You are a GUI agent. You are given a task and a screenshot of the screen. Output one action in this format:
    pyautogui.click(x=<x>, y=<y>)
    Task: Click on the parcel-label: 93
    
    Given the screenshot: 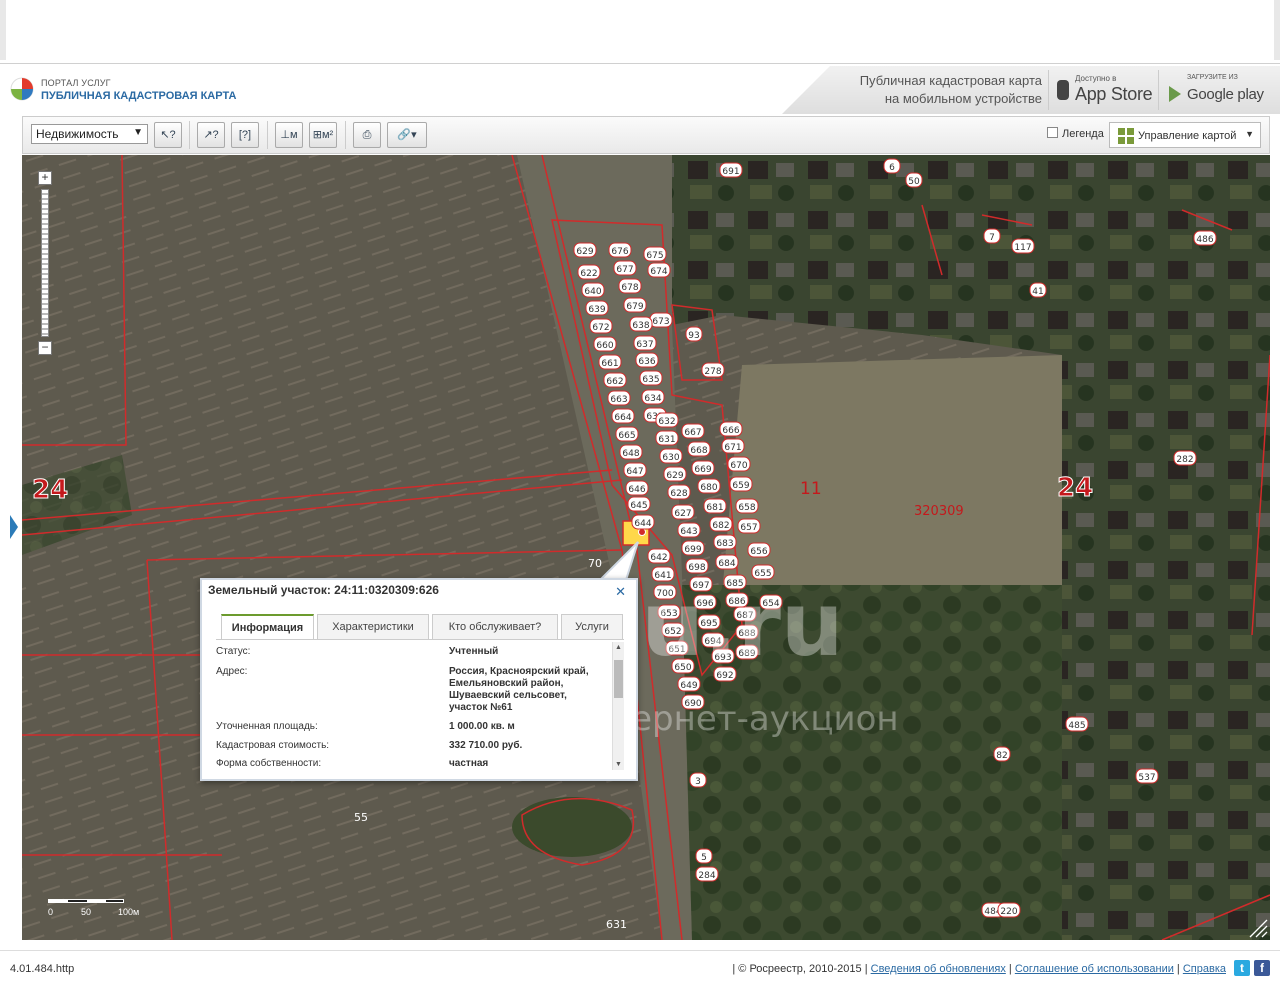 What is the action you would take?
    pyautogui.click(x=694, y=334)
    